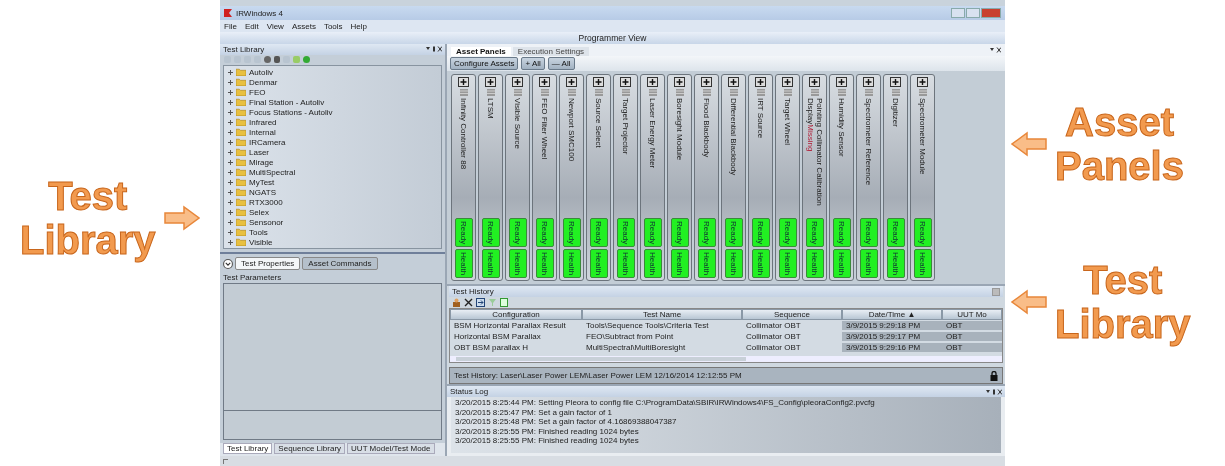 This screenshot has width=1225, height=466. Describe the element at coordinates (561, 63) in the screenshot. I see `toolbar-button: — All` at that location.